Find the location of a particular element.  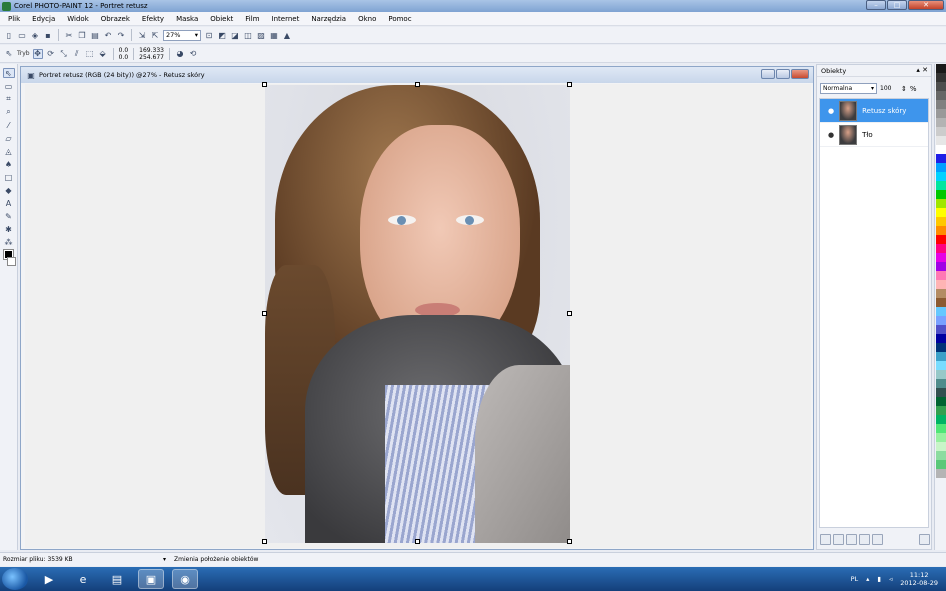

start-button is located at coordinates (15, 579).